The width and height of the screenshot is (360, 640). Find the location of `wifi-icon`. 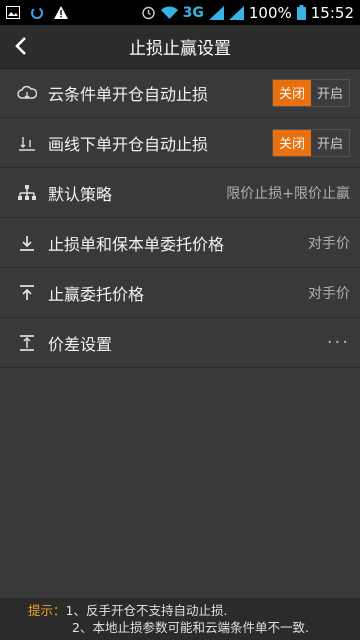

wifi-icon is located at coordinates (169, 12).